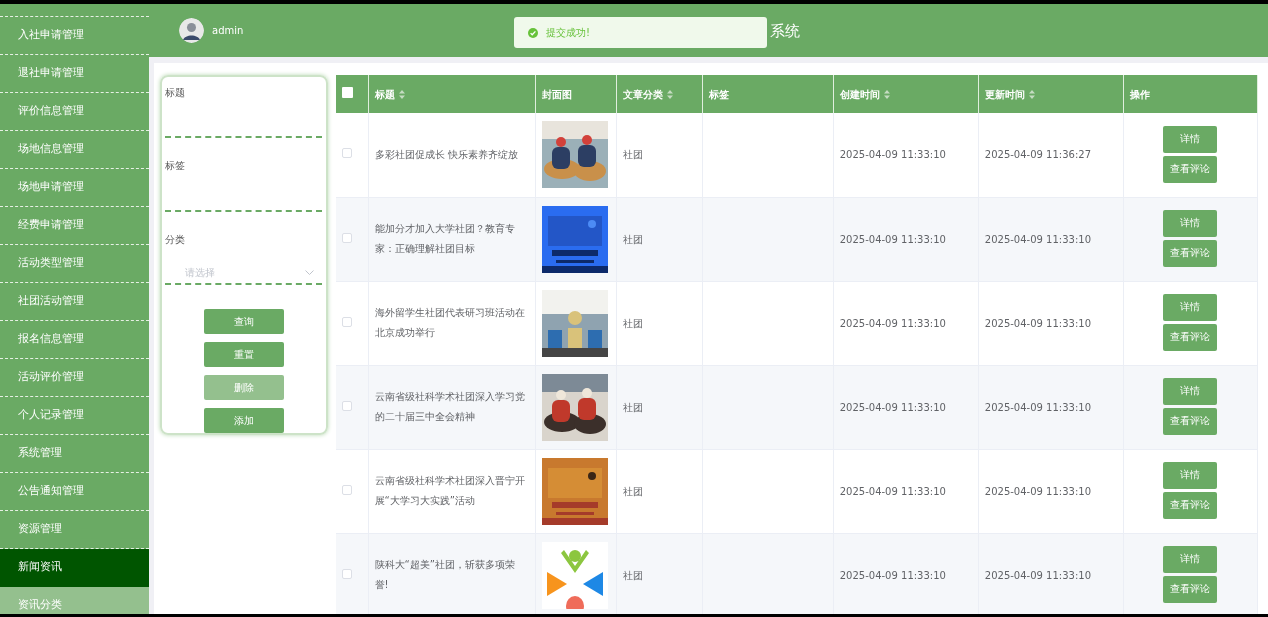  Describe the element at coordinates (450, 491) in the screenshot. I see `article-title: 云南省级社科学术社团深入晋宁开展“大学习大实践”活动` at that location.